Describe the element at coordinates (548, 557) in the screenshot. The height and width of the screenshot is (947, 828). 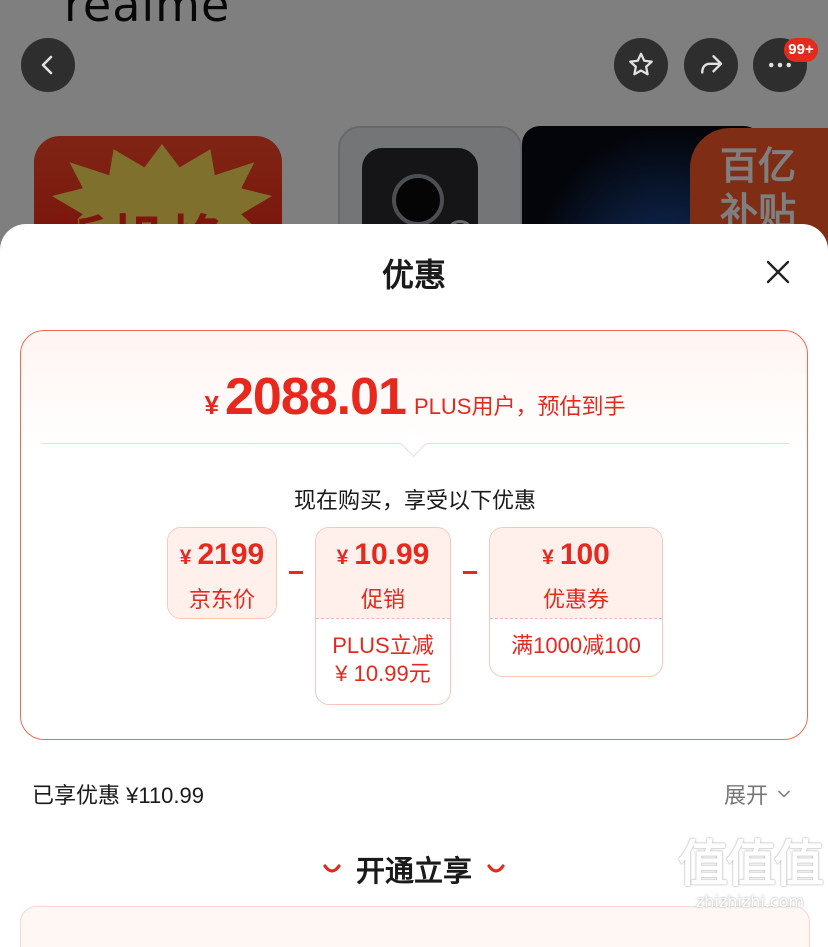
I see `coupon-currency: ¥` at that location.